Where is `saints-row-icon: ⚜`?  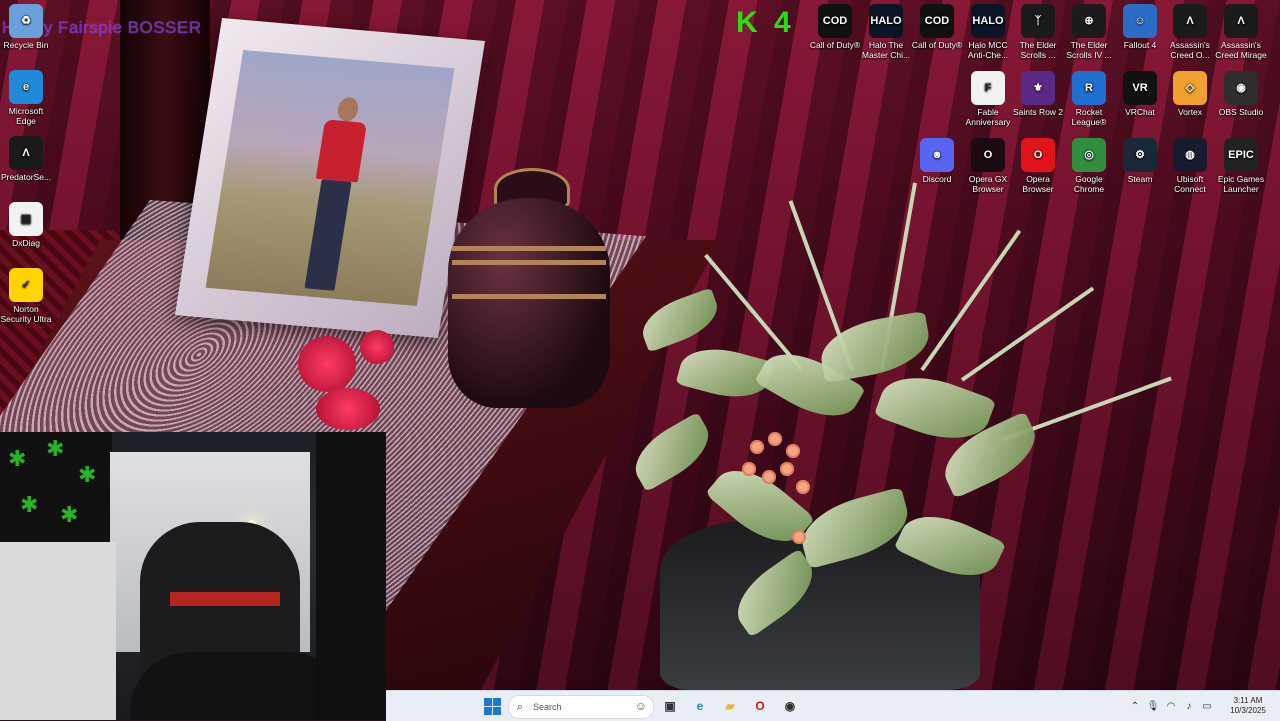
saints-row-icon: ⚜ is located at coordinates (1038, 88).